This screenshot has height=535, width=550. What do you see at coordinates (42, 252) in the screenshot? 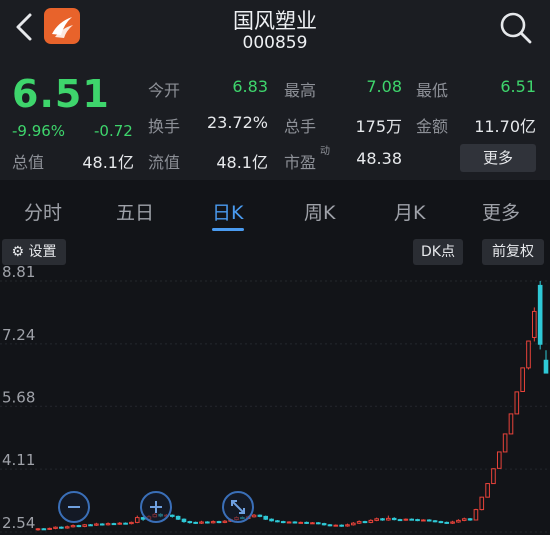
I see `settings-label: 设置` at bounding box center [42, 252].